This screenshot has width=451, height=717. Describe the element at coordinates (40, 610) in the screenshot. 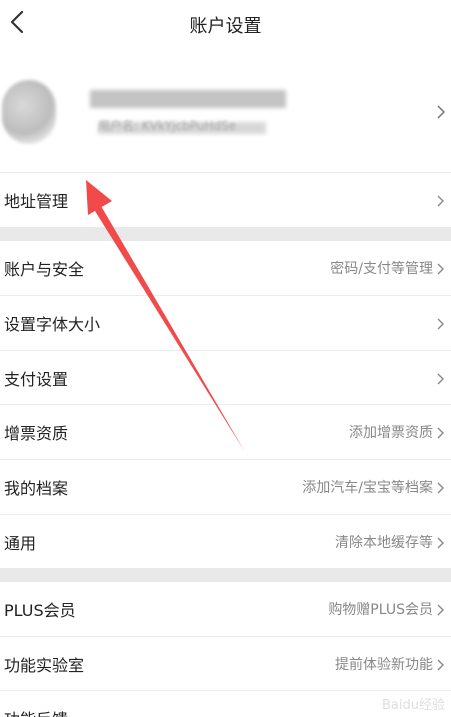

I see `row-label: PLUS会员` at that location.